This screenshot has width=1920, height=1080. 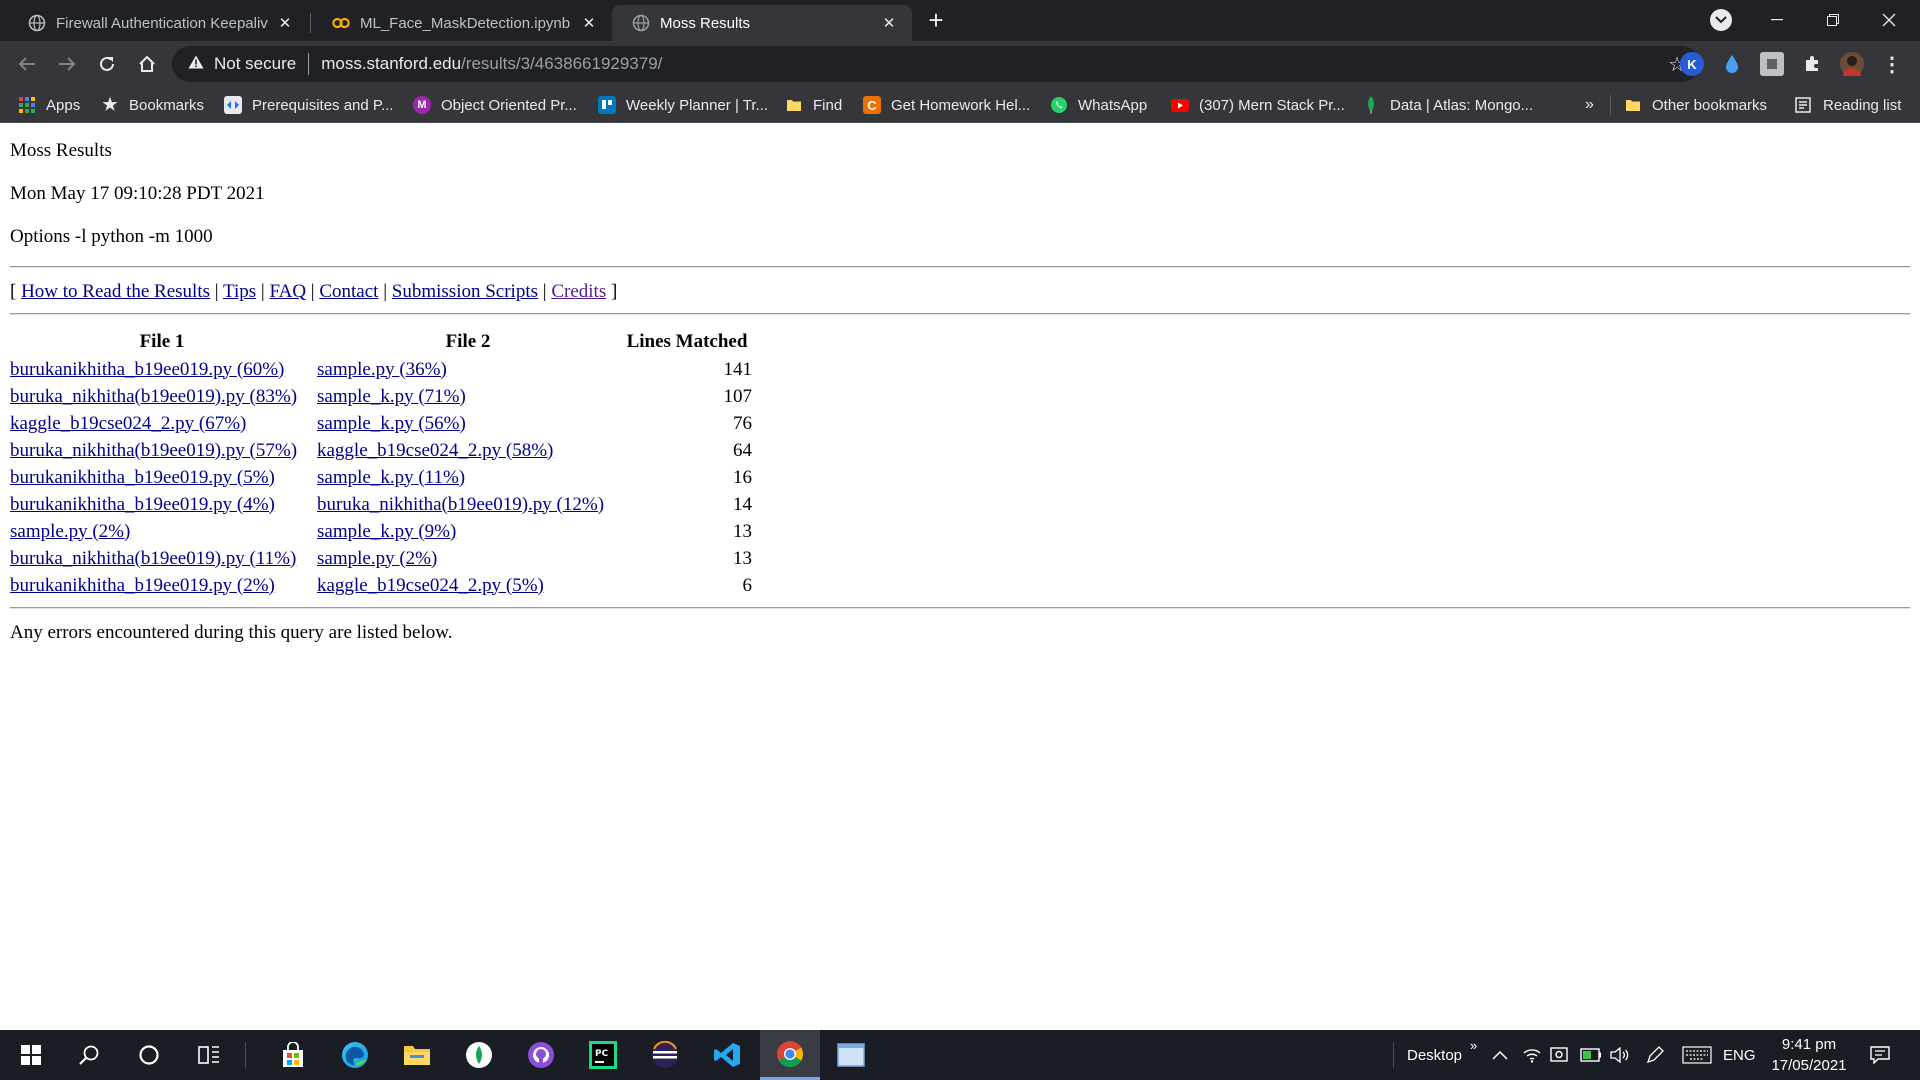 What do you see at coordinates (1500, 1055) in the screenshot?
I see `chevron-up-icon` at bounding box center [1500, 1055].